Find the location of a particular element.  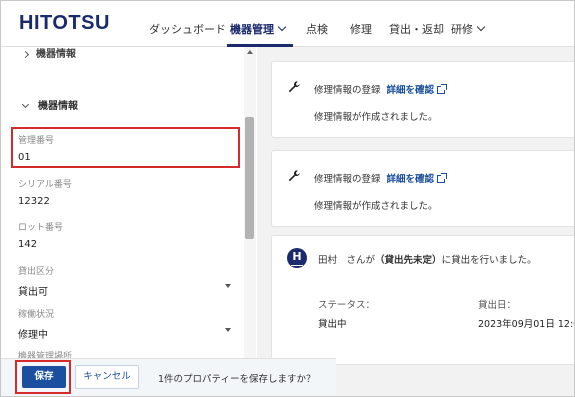

field-label: 稼働状況 is located at coordinates (36, 315).